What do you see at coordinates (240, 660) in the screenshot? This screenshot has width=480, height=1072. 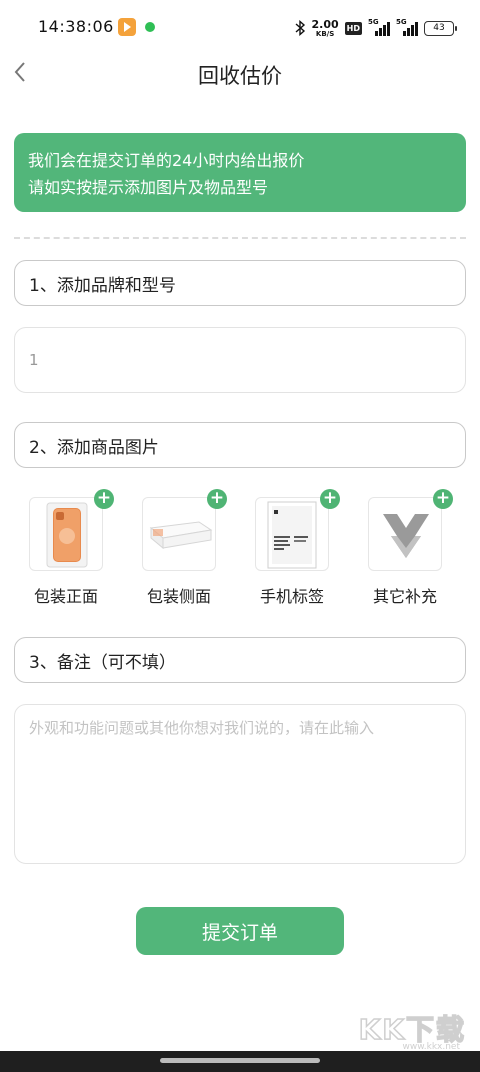 I see `section-remarks-header: 3、备注（可不填）` at bounding box center [240, 660].